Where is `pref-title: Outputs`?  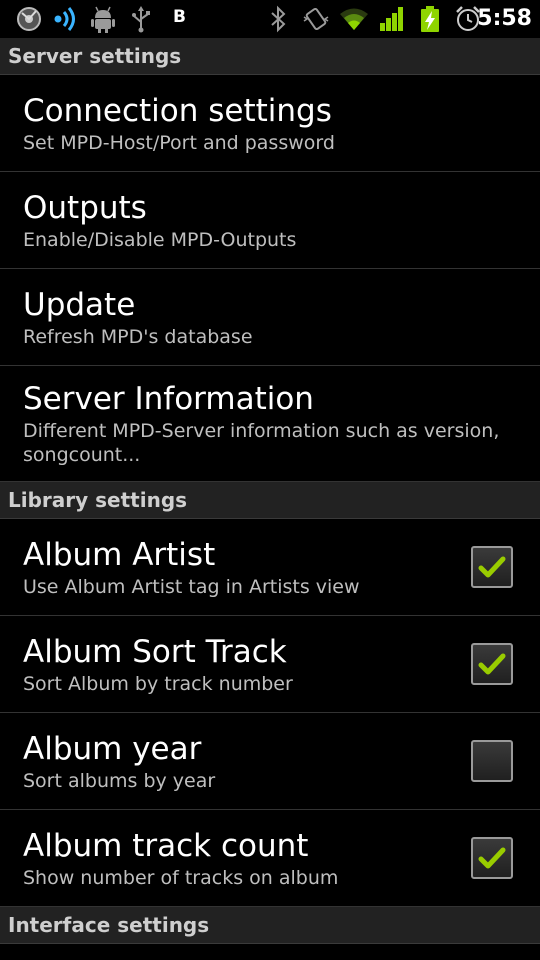 pref-title: Outputs is located at coordinates (85, 208).